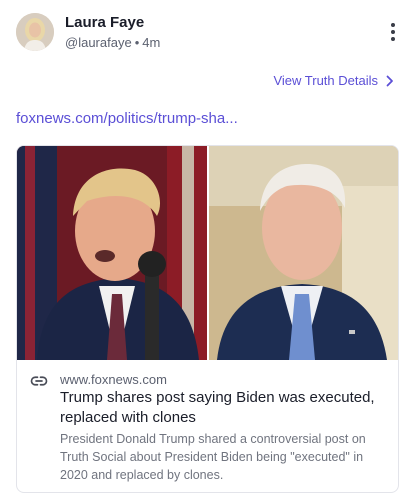 The height and width of the screenshot is (500, 414). I want to click on view-truth-details-link: View Truth Details, so click(333, 80).